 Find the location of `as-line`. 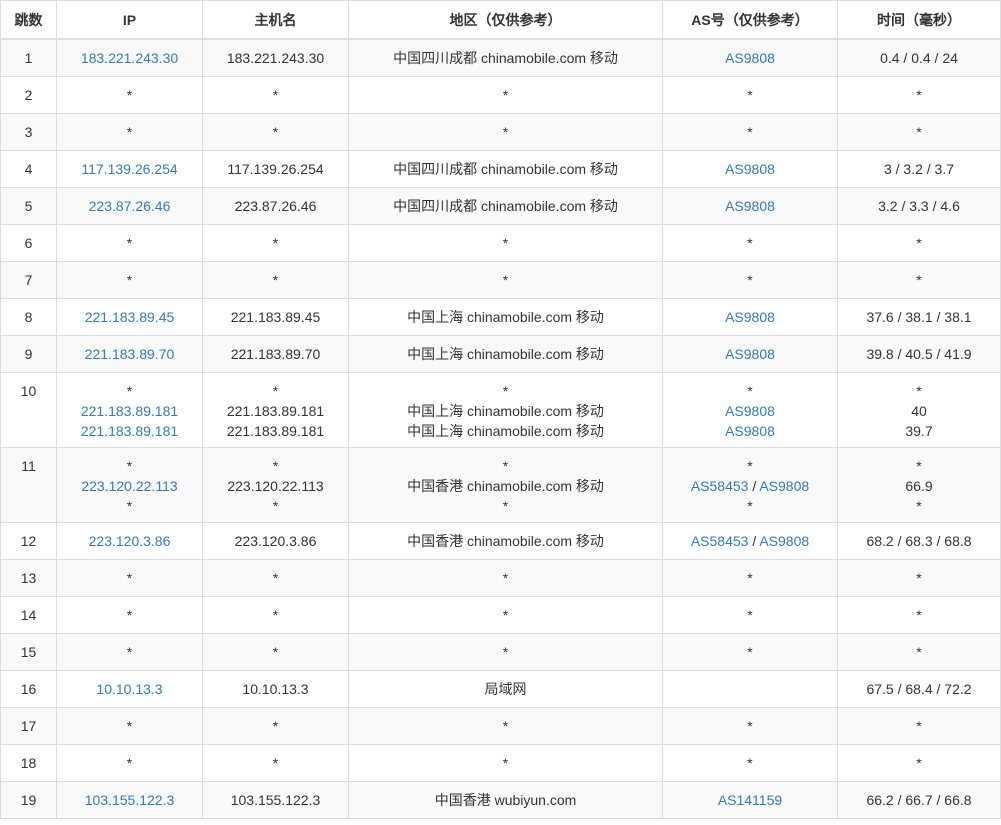

as-line is located at coordinates (750, 689).